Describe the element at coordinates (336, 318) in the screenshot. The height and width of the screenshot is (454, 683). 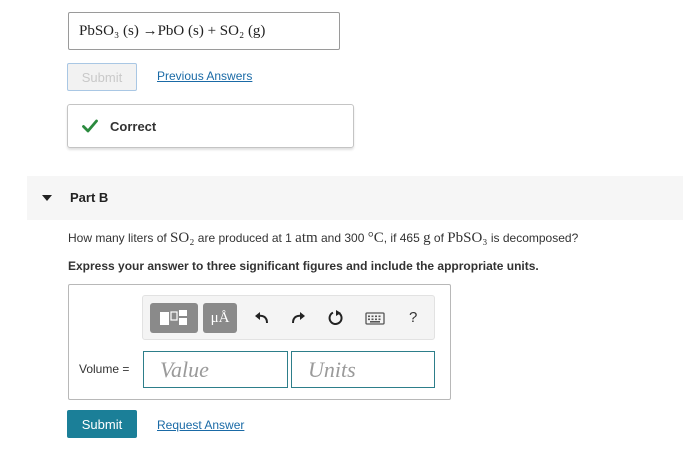
I see `reset-icon` at that location.